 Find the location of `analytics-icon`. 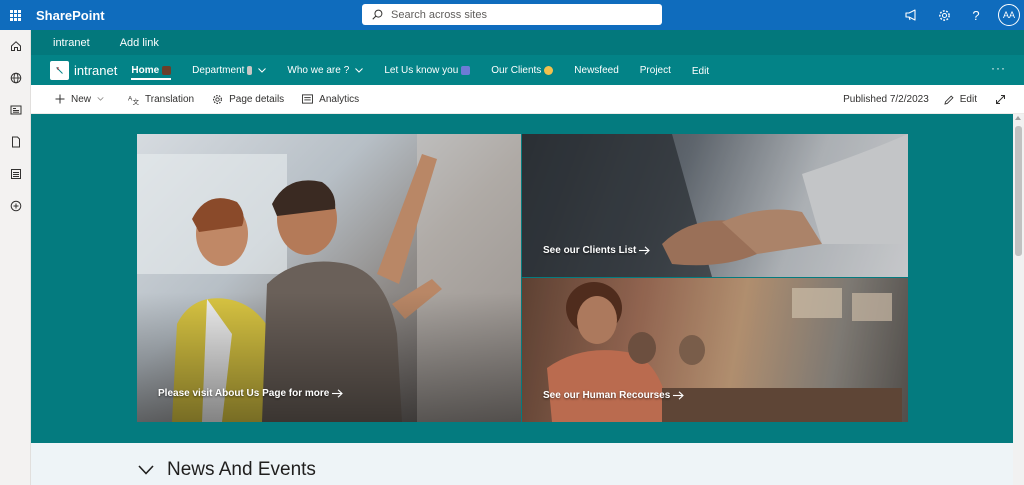

analytics-icon is located at coordinates (308, 99).